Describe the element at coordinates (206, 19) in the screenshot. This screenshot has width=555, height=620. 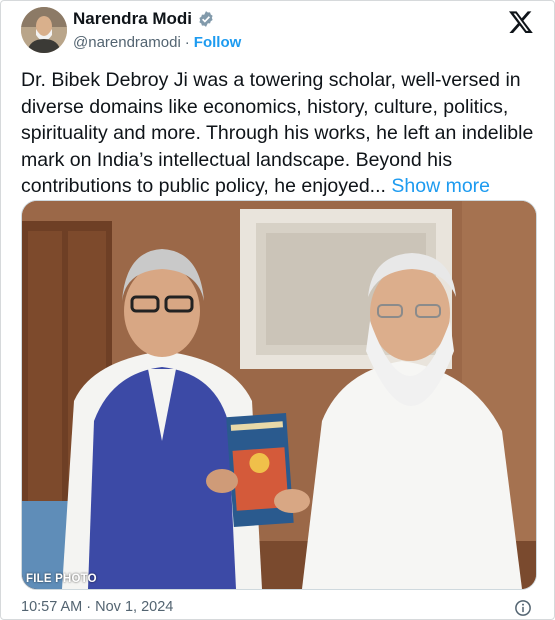
I see `verified-badge-icon` at that location.